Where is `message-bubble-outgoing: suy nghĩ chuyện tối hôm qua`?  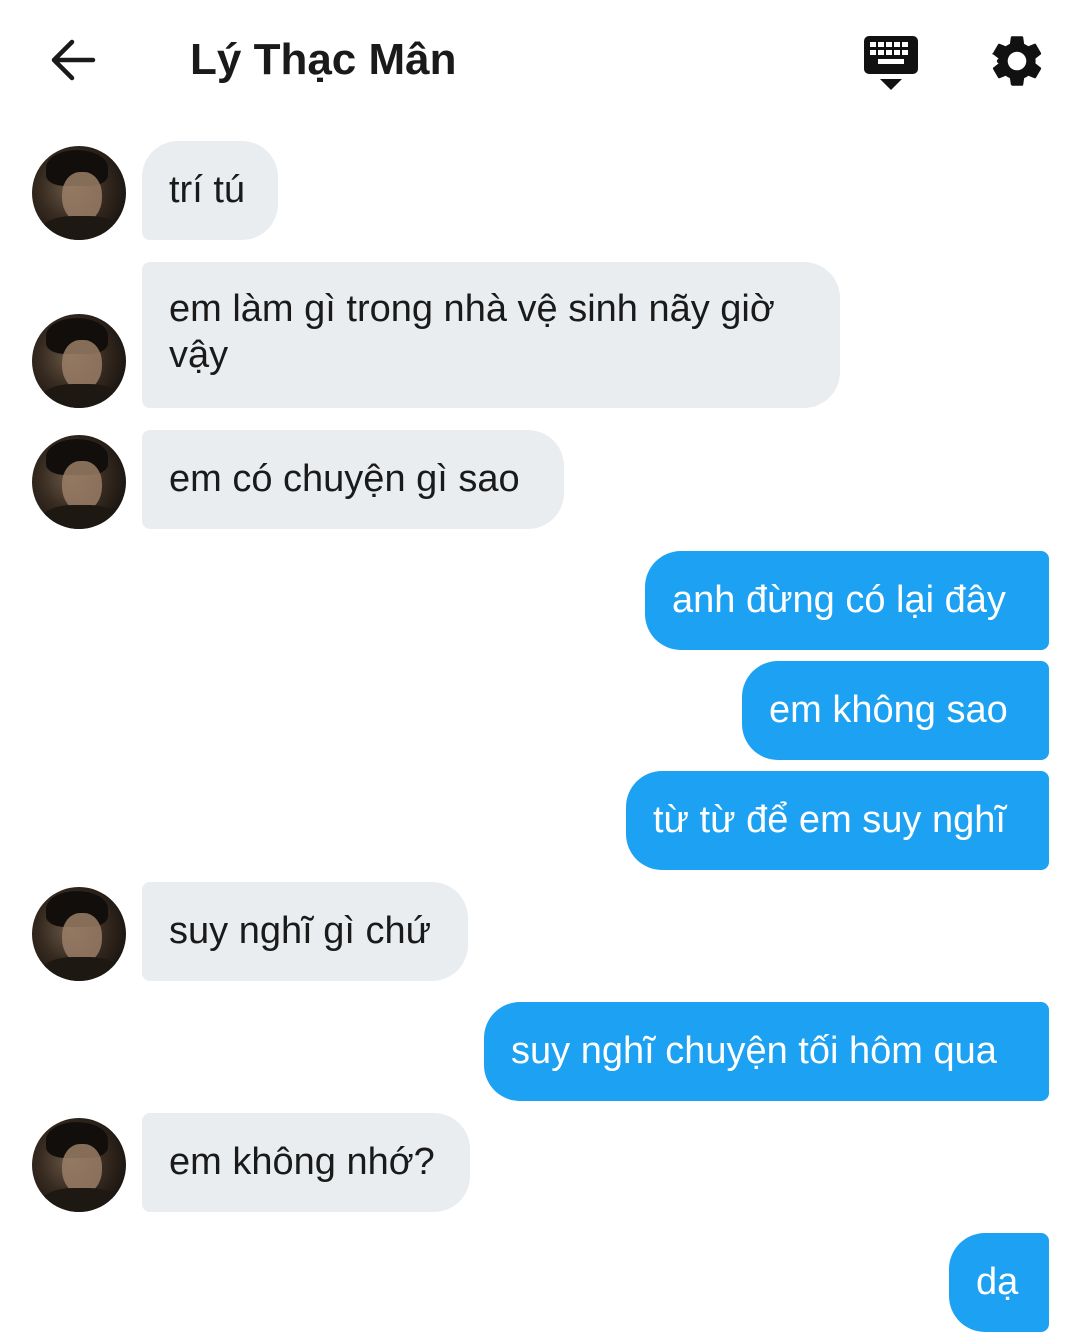
message-bubble-outgoing: suy nghĩ chuyện tối hôm qua is located at coordinates (766, 1051).